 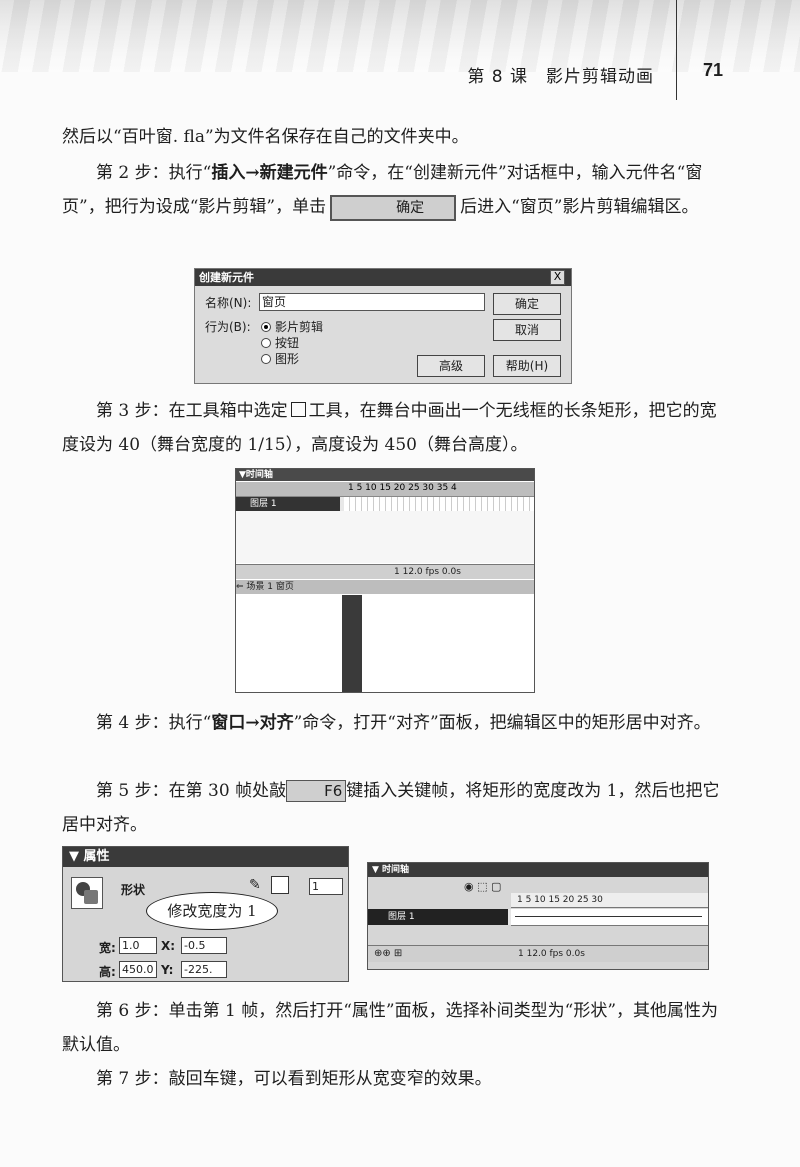 I want to click on paragraph-intro-text: 然后以“百叶窗. fla”为文件名保存在自己的文件夹中。, so click(x=265, y=137).